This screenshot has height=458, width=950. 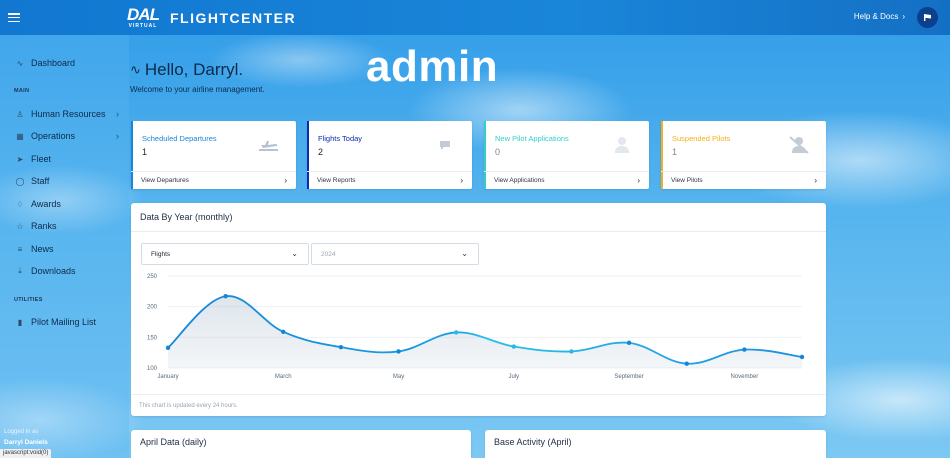 I want to click on top-bar: DAL VIRTUAL FLIGHTCENTER Help & Docs ›, so click(x=475, y=17).